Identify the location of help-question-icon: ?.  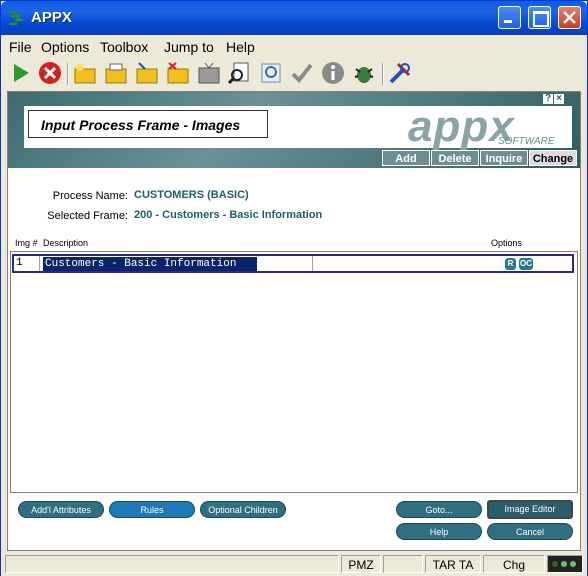
(548, 99).